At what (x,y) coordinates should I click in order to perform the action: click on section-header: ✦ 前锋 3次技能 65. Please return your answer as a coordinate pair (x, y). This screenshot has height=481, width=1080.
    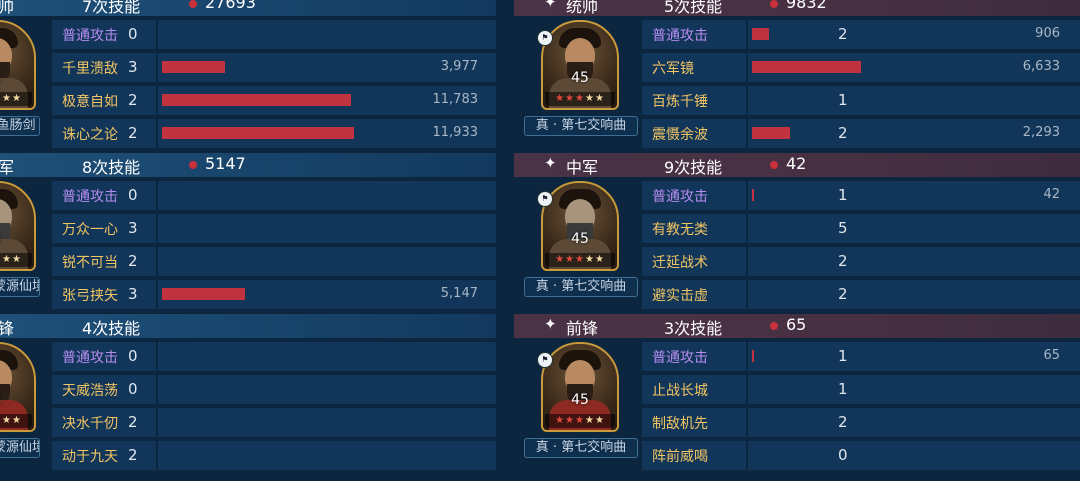
    Looking at the image, I should click on (797, 326).